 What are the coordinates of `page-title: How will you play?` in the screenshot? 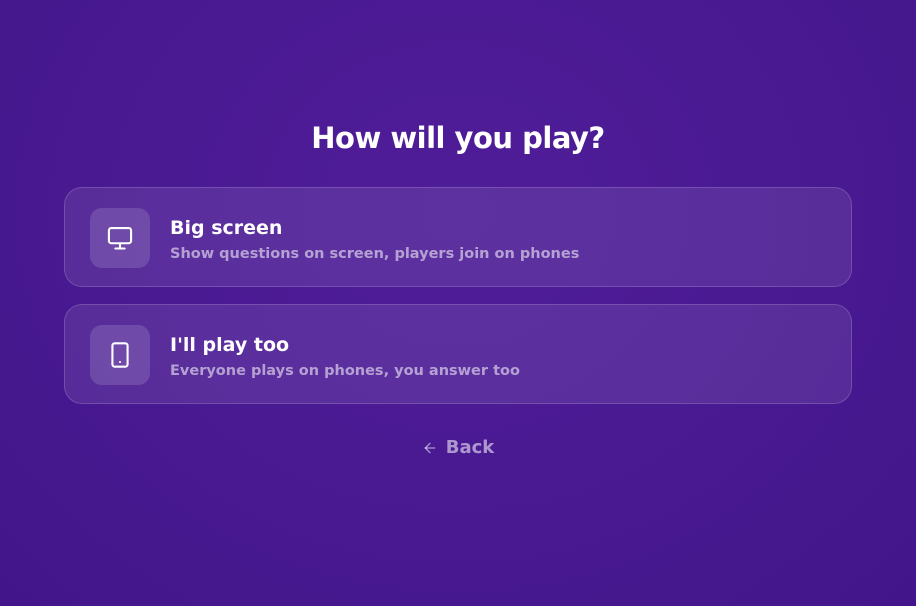 It's located at (458, 138).